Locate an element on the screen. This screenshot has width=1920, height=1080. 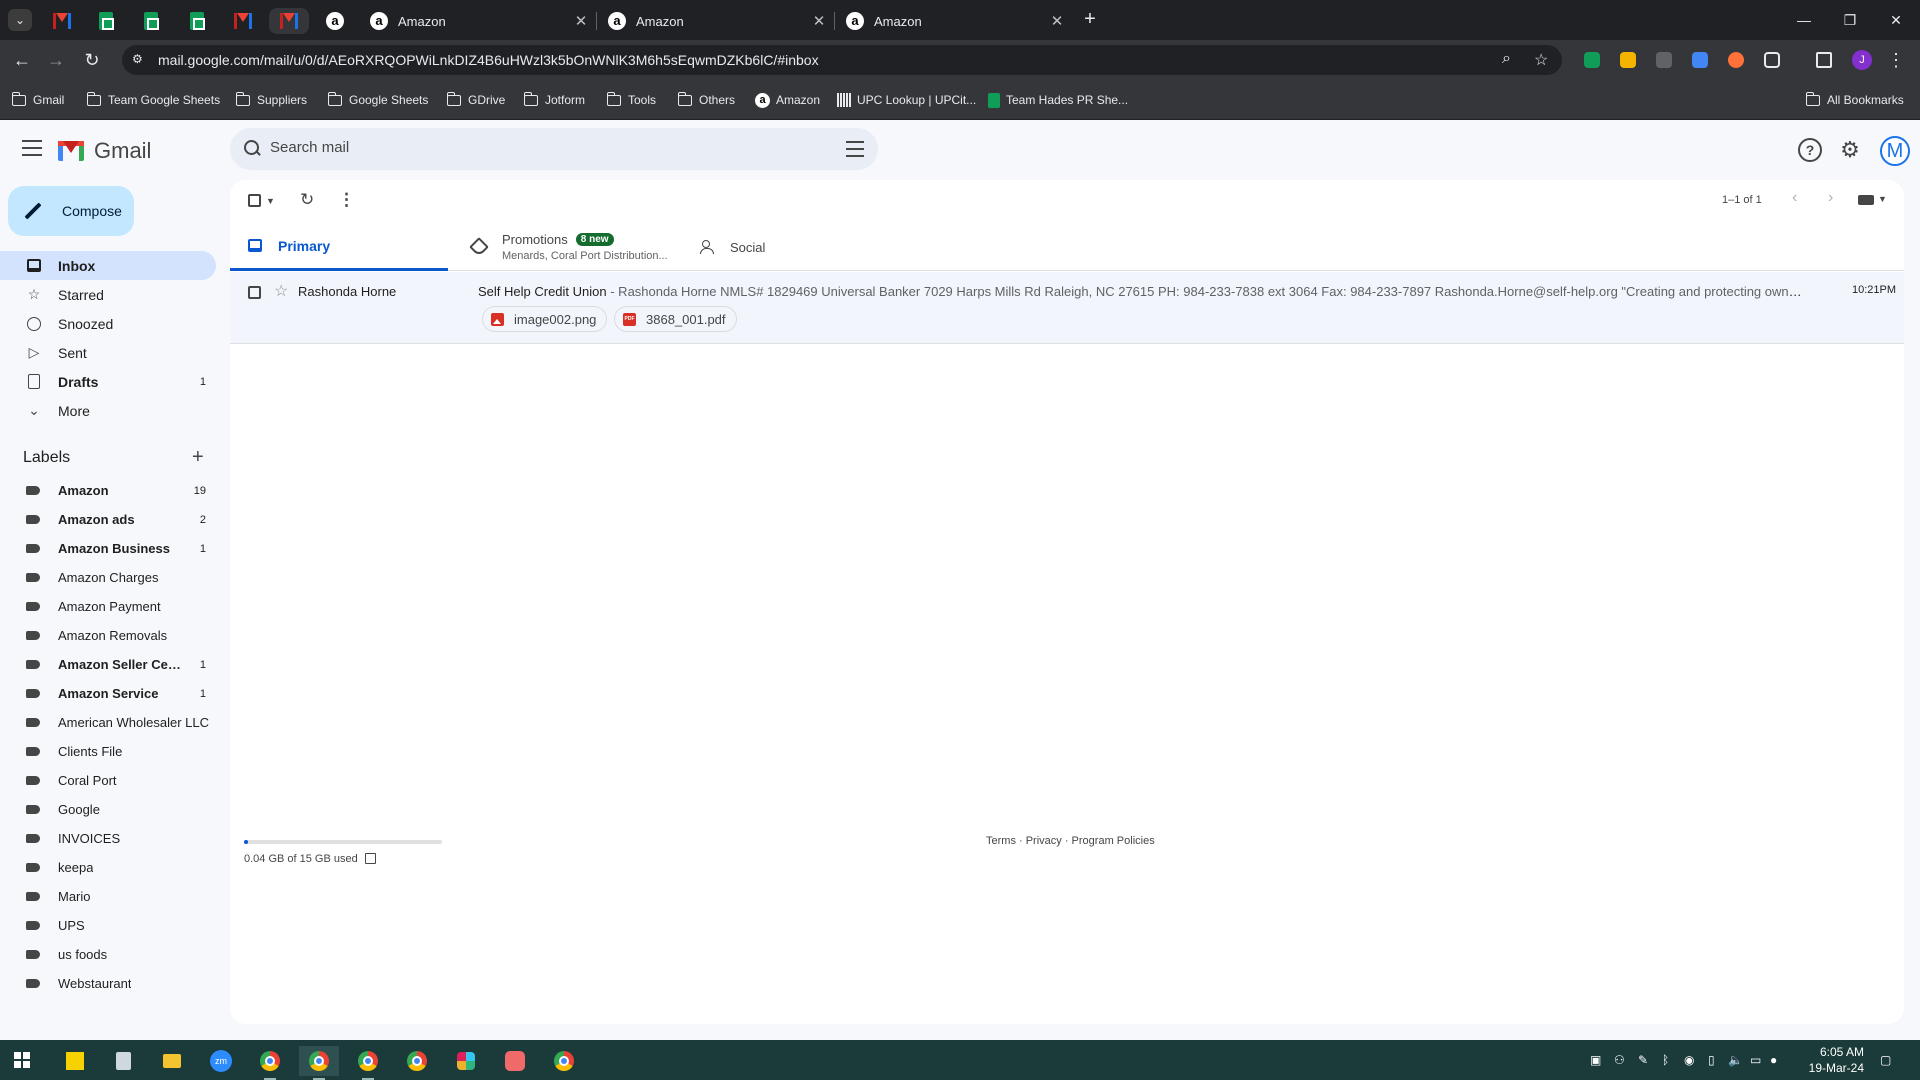
reload-icon: ↻ is located at coordinates (92, 60).